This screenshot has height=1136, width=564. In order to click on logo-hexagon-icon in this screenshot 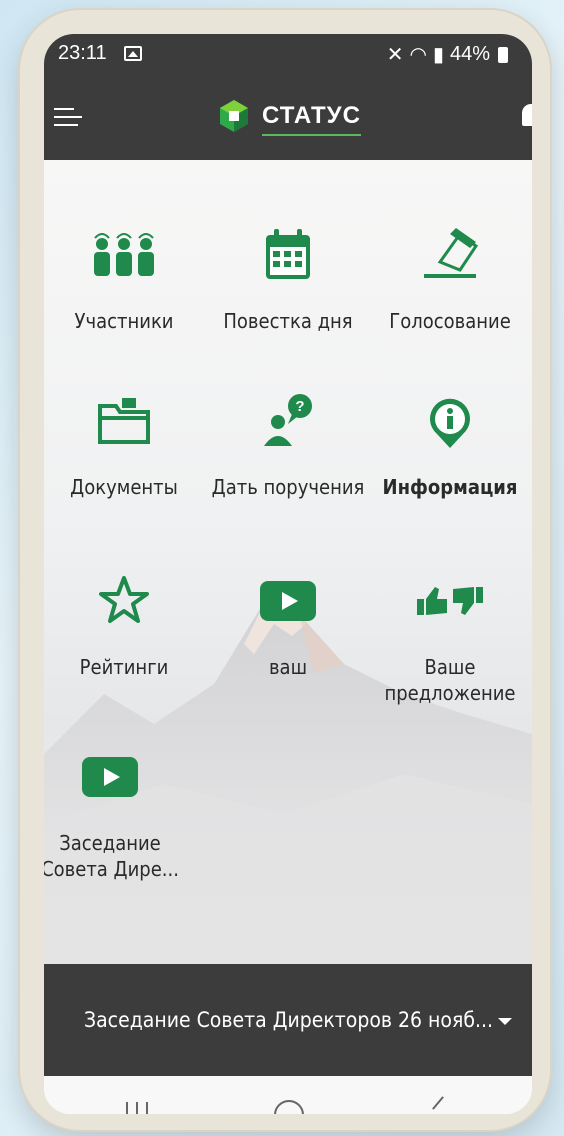, I will do `click(234, 116)`.